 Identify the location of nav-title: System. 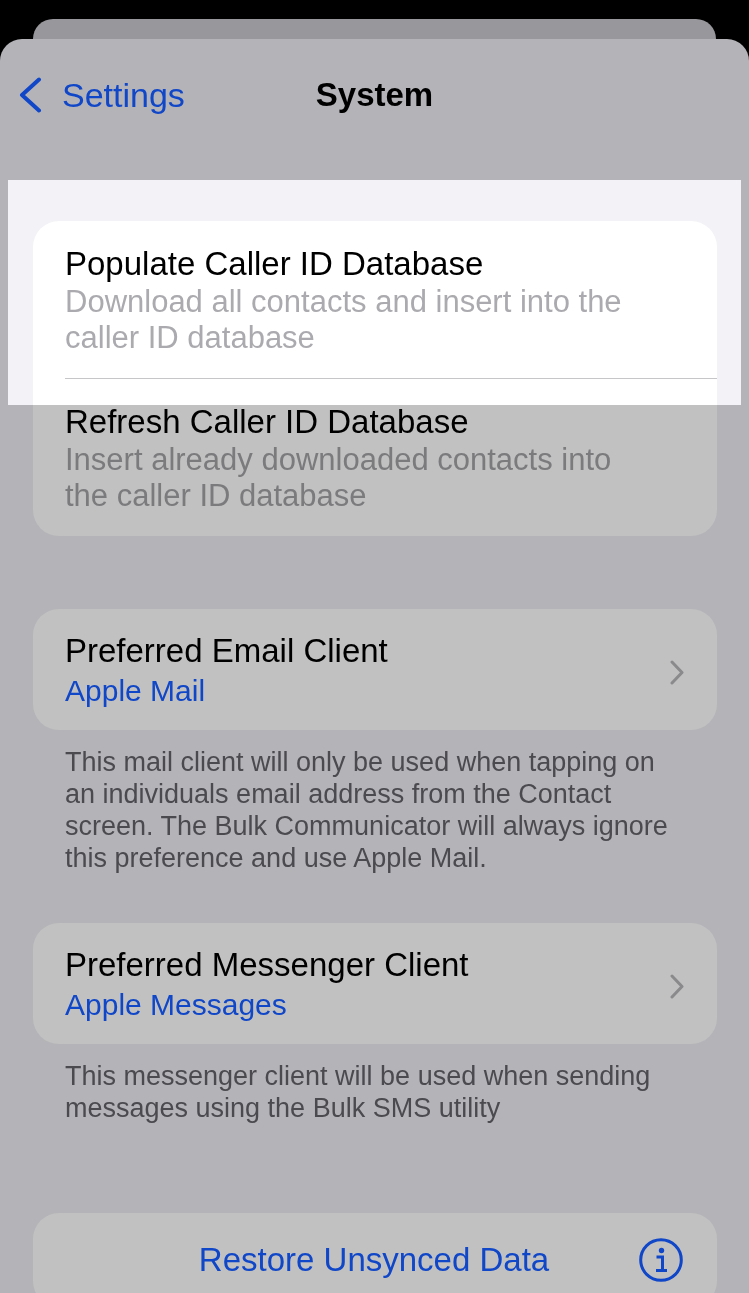
(374, 95).